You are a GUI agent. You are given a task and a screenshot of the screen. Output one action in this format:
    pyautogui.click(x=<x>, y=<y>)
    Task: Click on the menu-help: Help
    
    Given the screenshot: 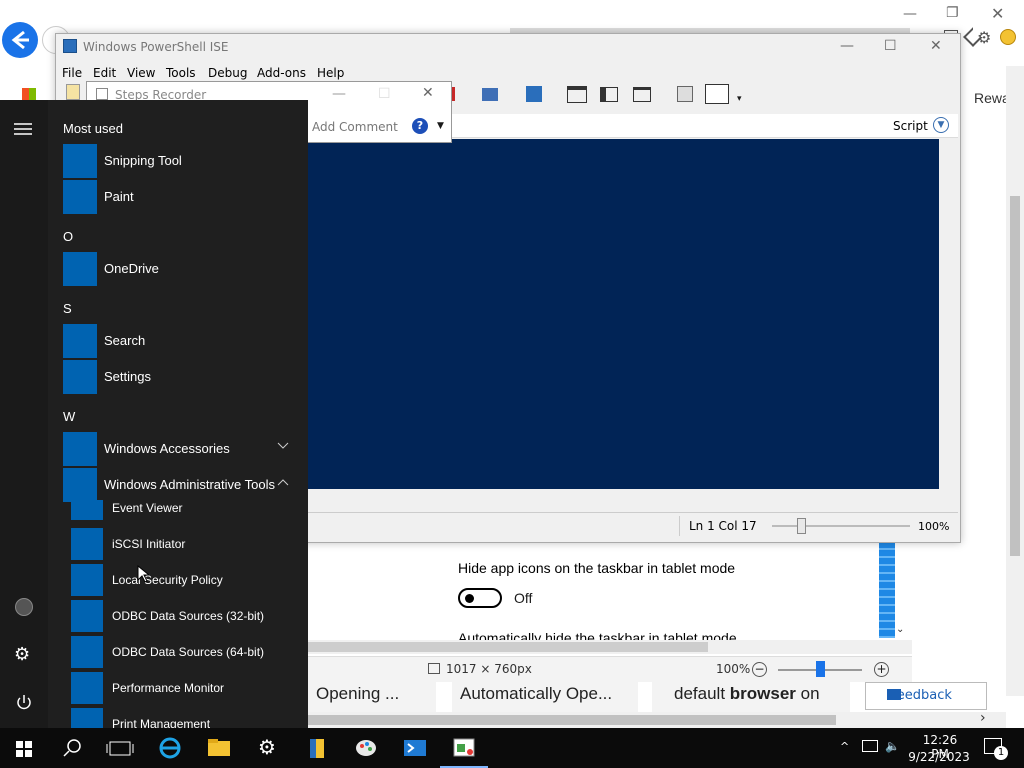 What is the action you would take?
    pyautogui.click(x=330, y=73)
    